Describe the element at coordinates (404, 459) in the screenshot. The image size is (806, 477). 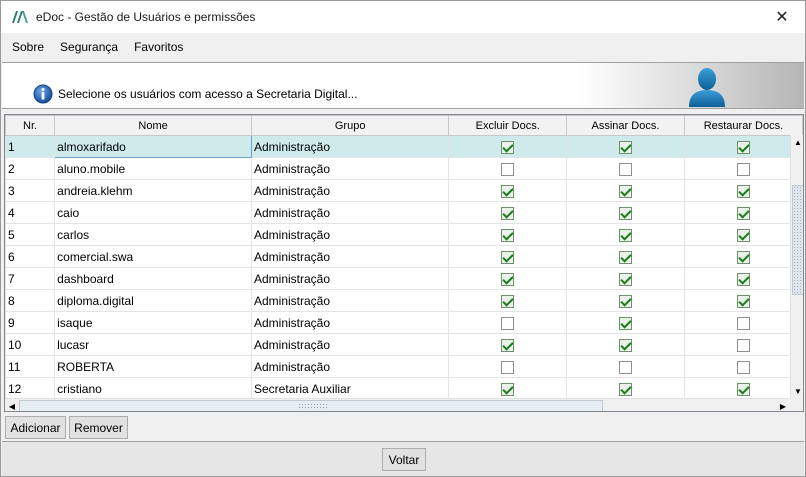
I see `voltar-button: Voltar` at that location.